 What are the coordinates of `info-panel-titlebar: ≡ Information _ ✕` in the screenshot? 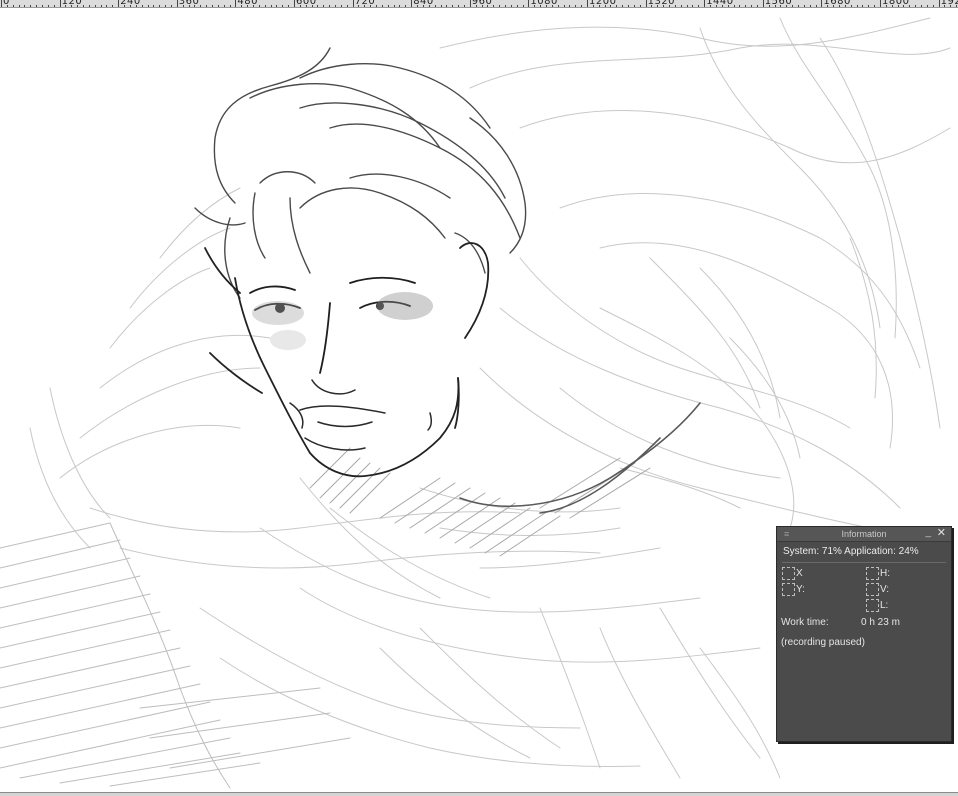 It's located at (864, 534).